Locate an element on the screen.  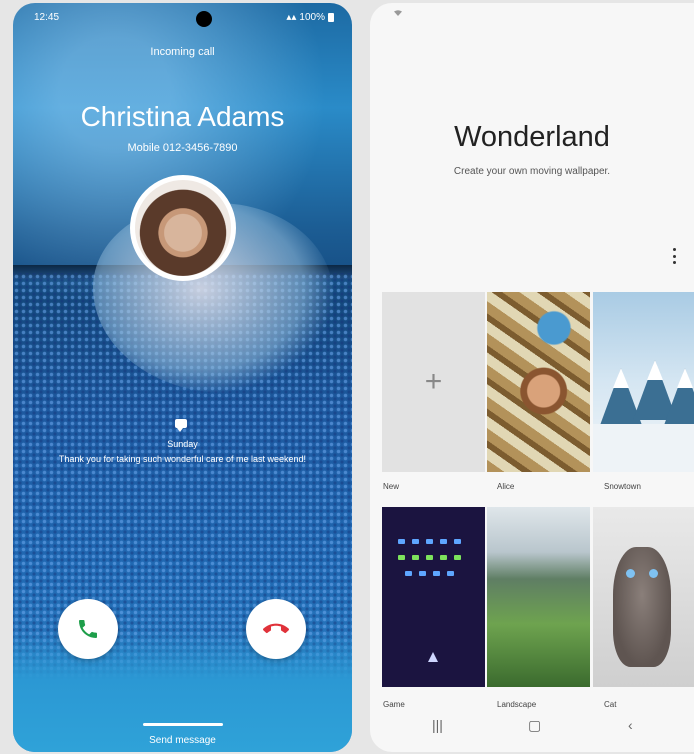
status-indicators: ▴▴ 100% is located at coordinates (310, 17).